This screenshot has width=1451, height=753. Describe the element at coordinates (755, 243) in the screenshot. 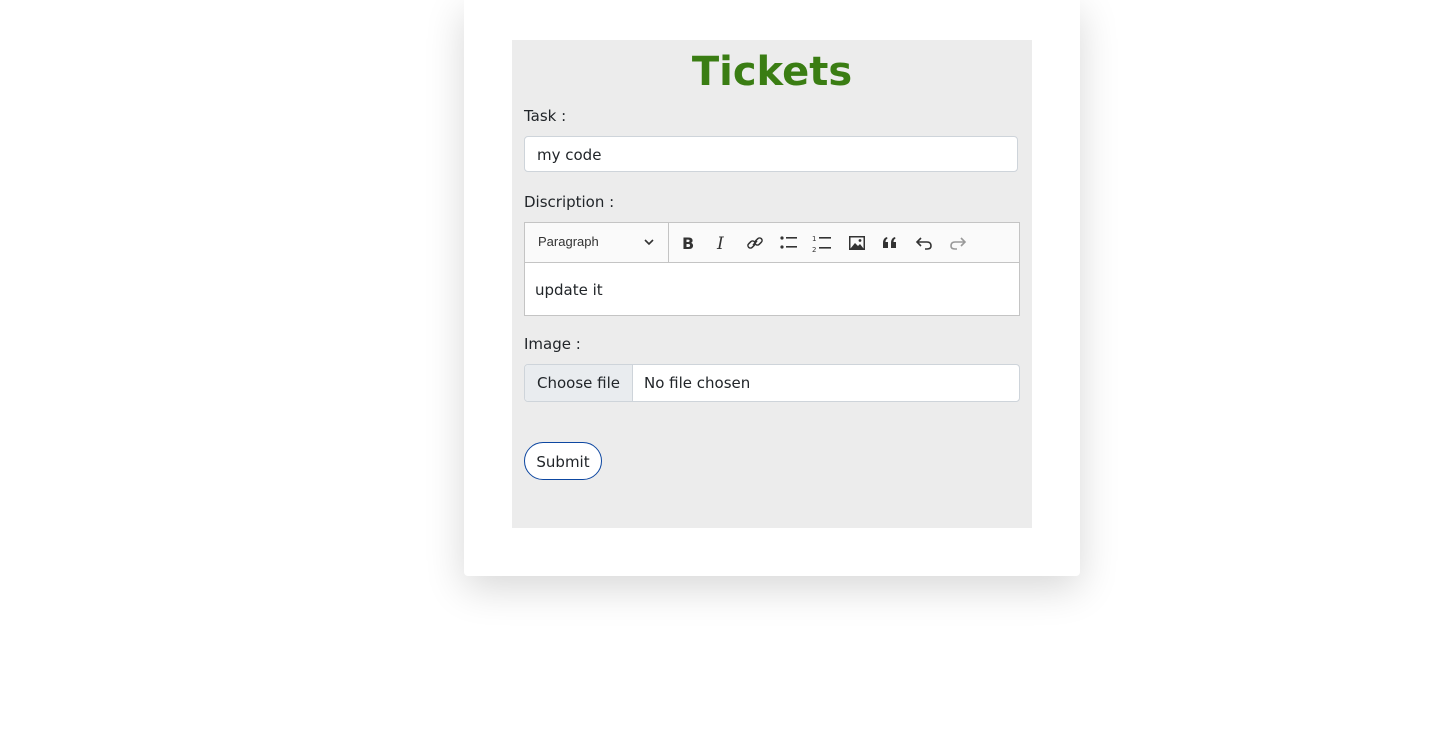

I see `link-icon` at that location.